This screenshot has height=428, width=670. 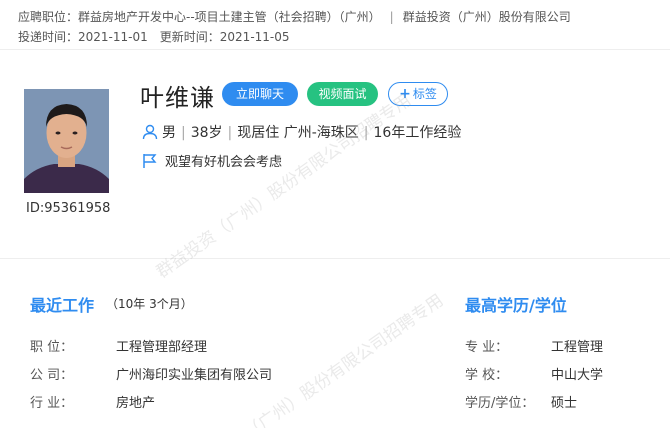 What do you see at coordinates (577, 347) in the screenshot?
I see `major-value: 工程管理` at bounding box center [577, 347].